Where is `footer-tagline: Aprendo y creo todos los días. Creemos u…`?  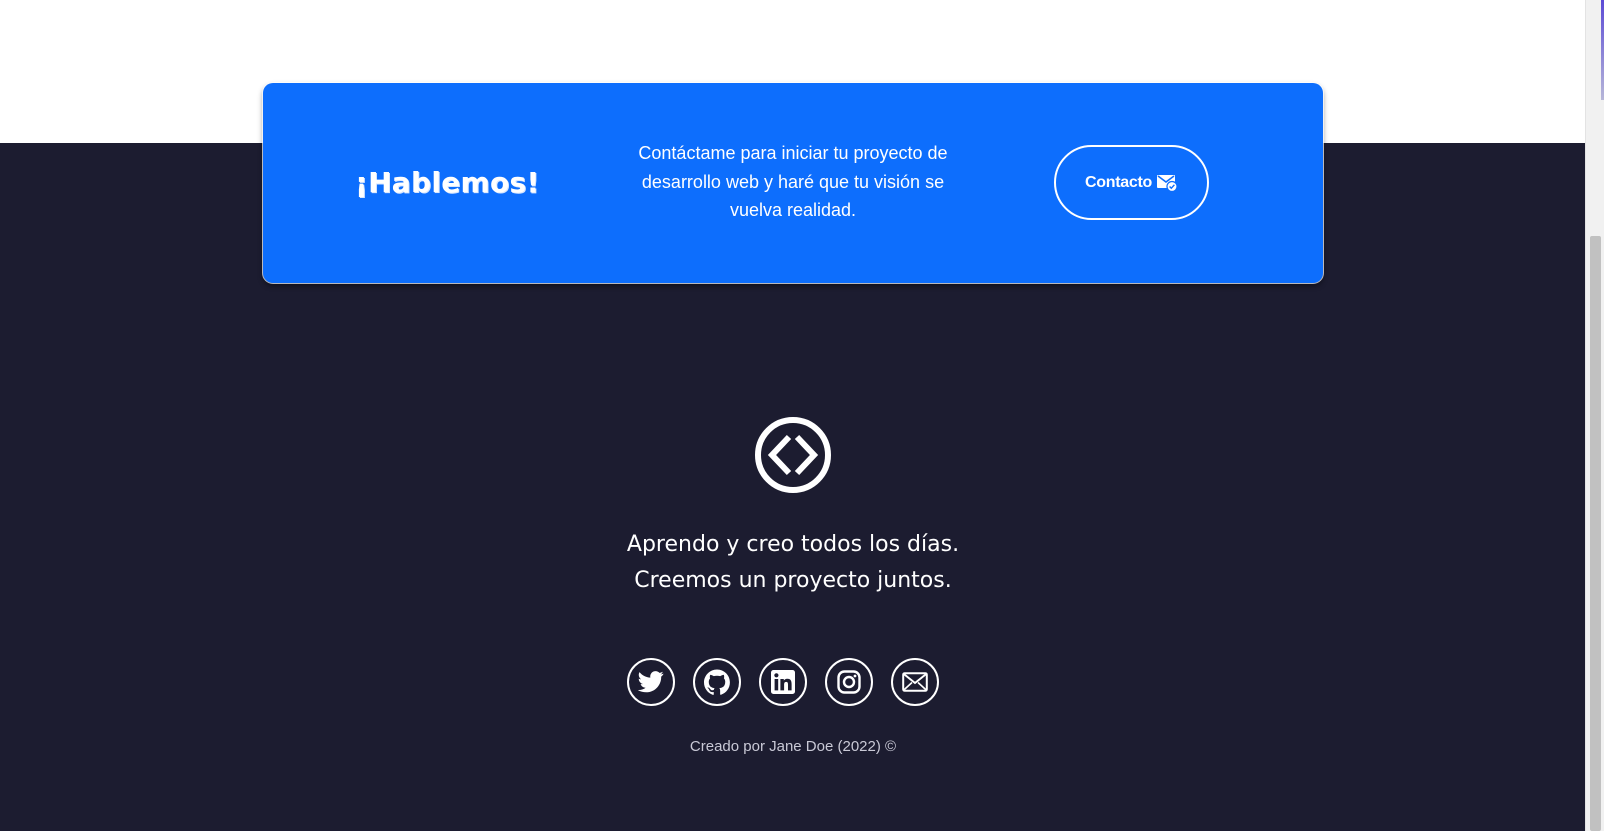
footer-tagline: Aprendo y creo todos los días. Creemos u… is located at coordinates (793, 563).